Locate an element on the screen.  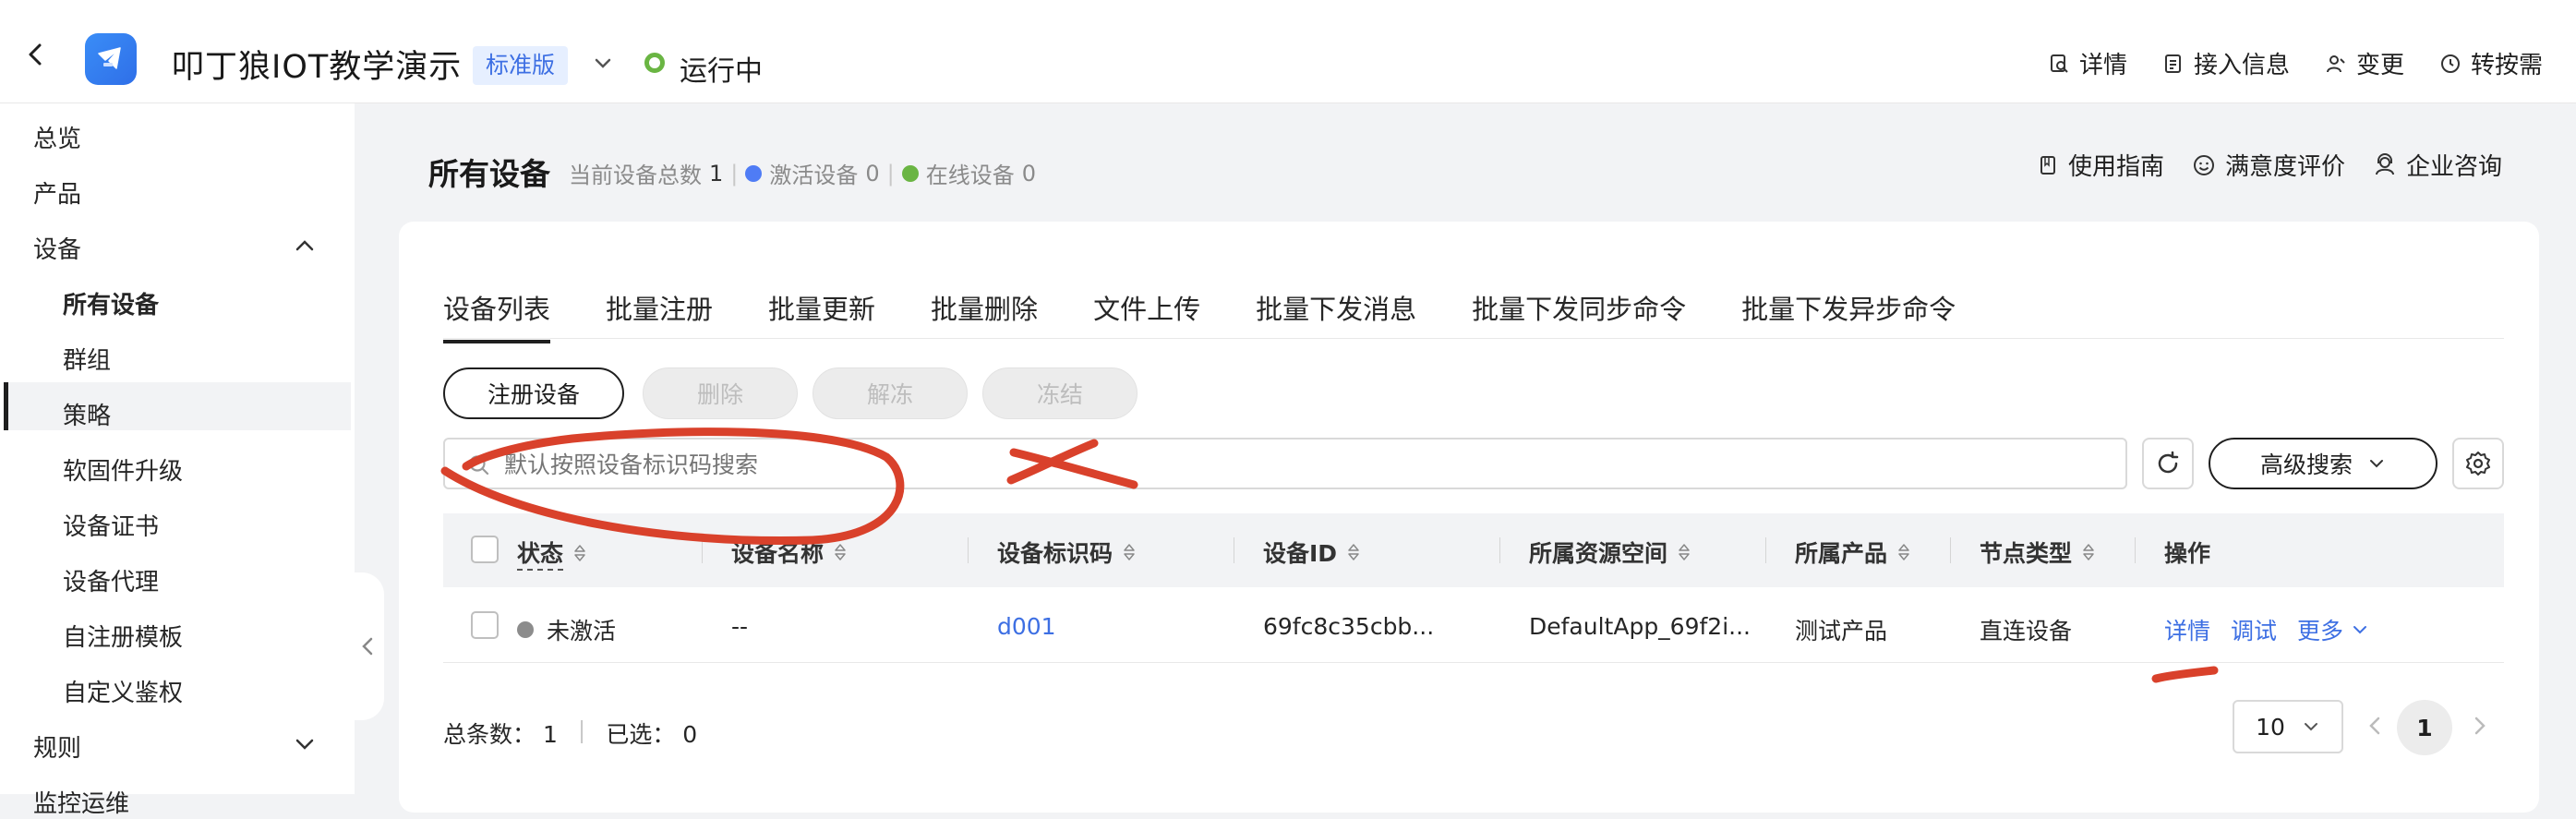
sidebar-item-devices: 设备 is located at coordinates (57, 248).